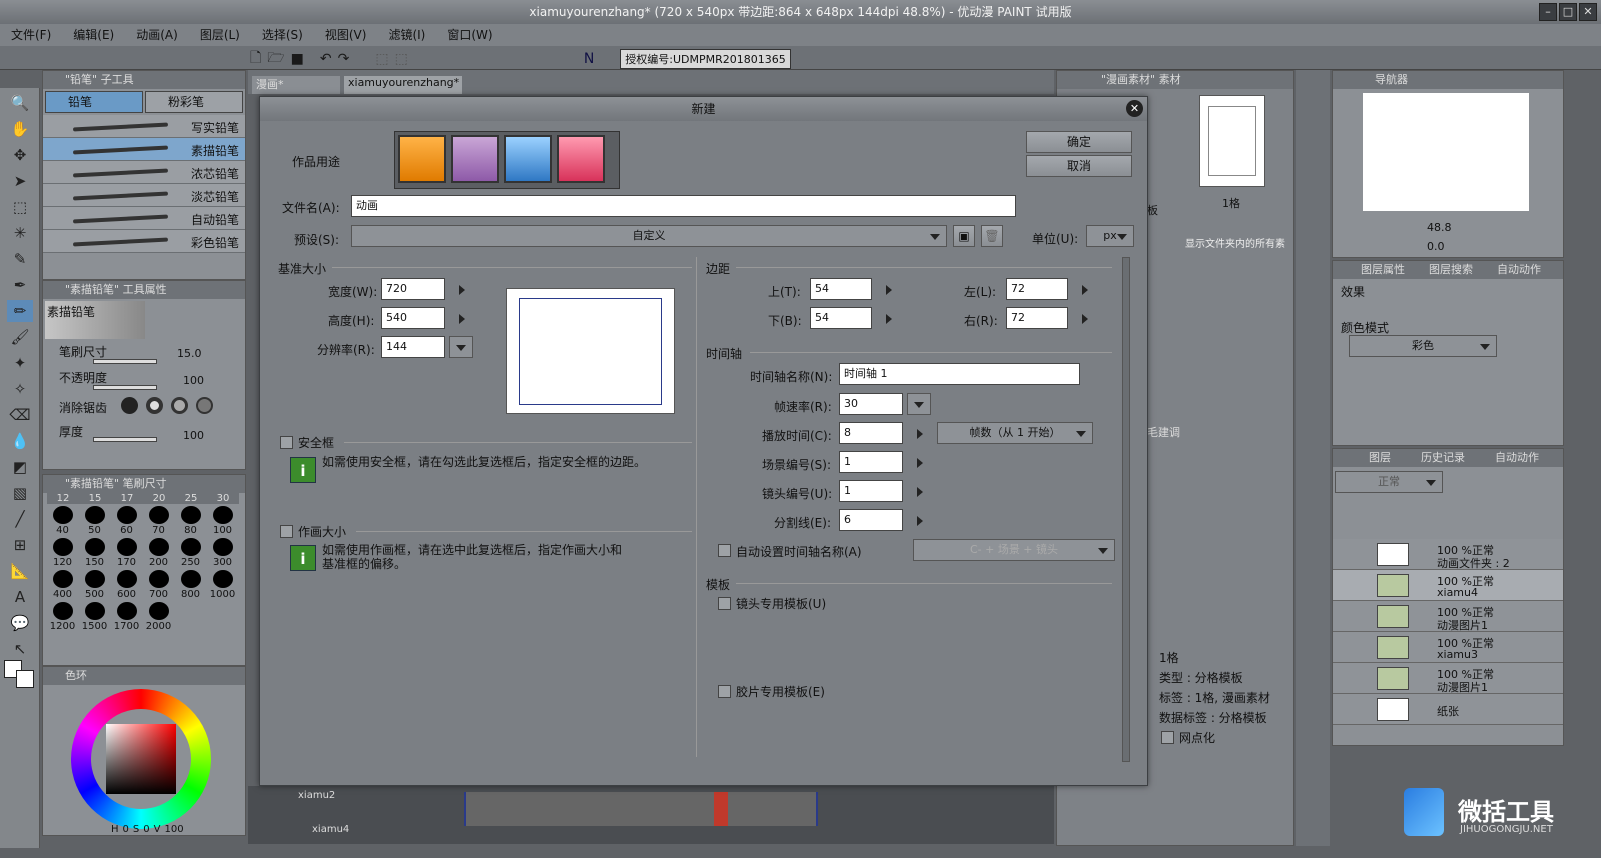 The image size is (1601, 858). I want to click on size-option: 50, so click(94, 521).